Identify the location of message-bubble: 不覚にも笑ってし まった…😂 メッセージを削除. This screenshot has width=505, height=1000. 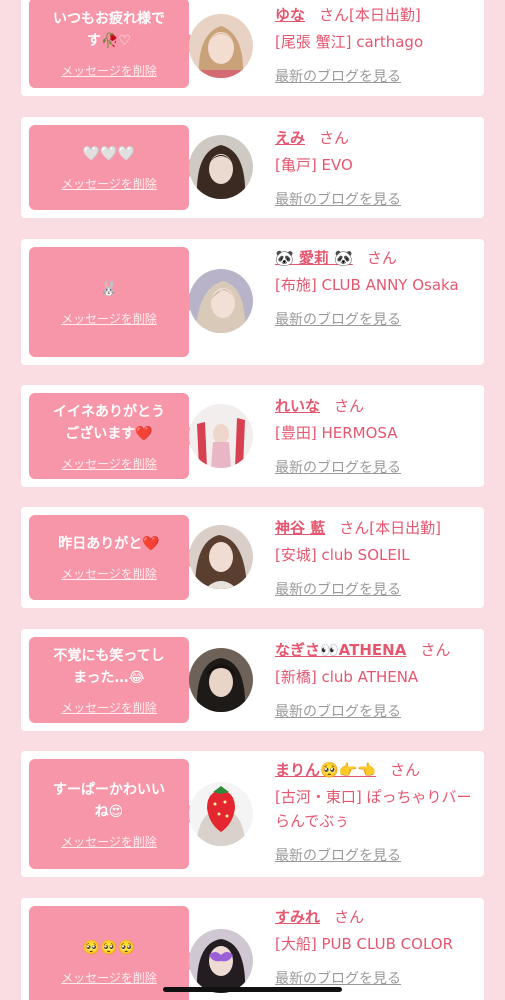
(114, 680).